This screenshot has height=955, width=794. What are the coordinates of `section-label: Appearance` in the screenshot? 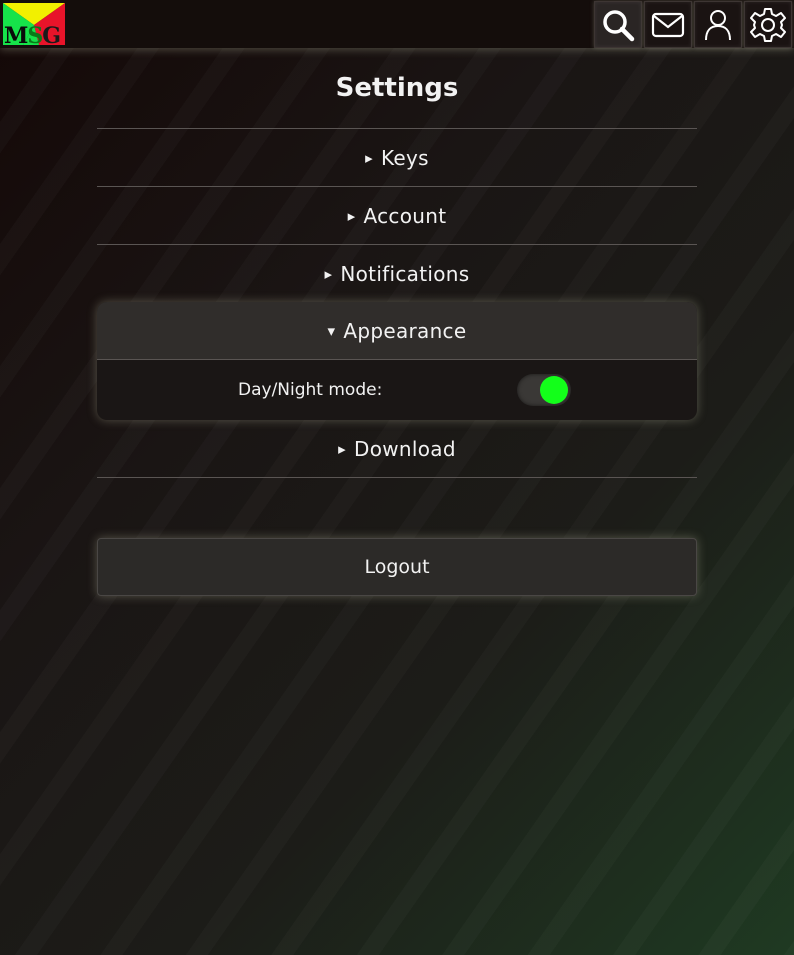 It's located at (405, 330).